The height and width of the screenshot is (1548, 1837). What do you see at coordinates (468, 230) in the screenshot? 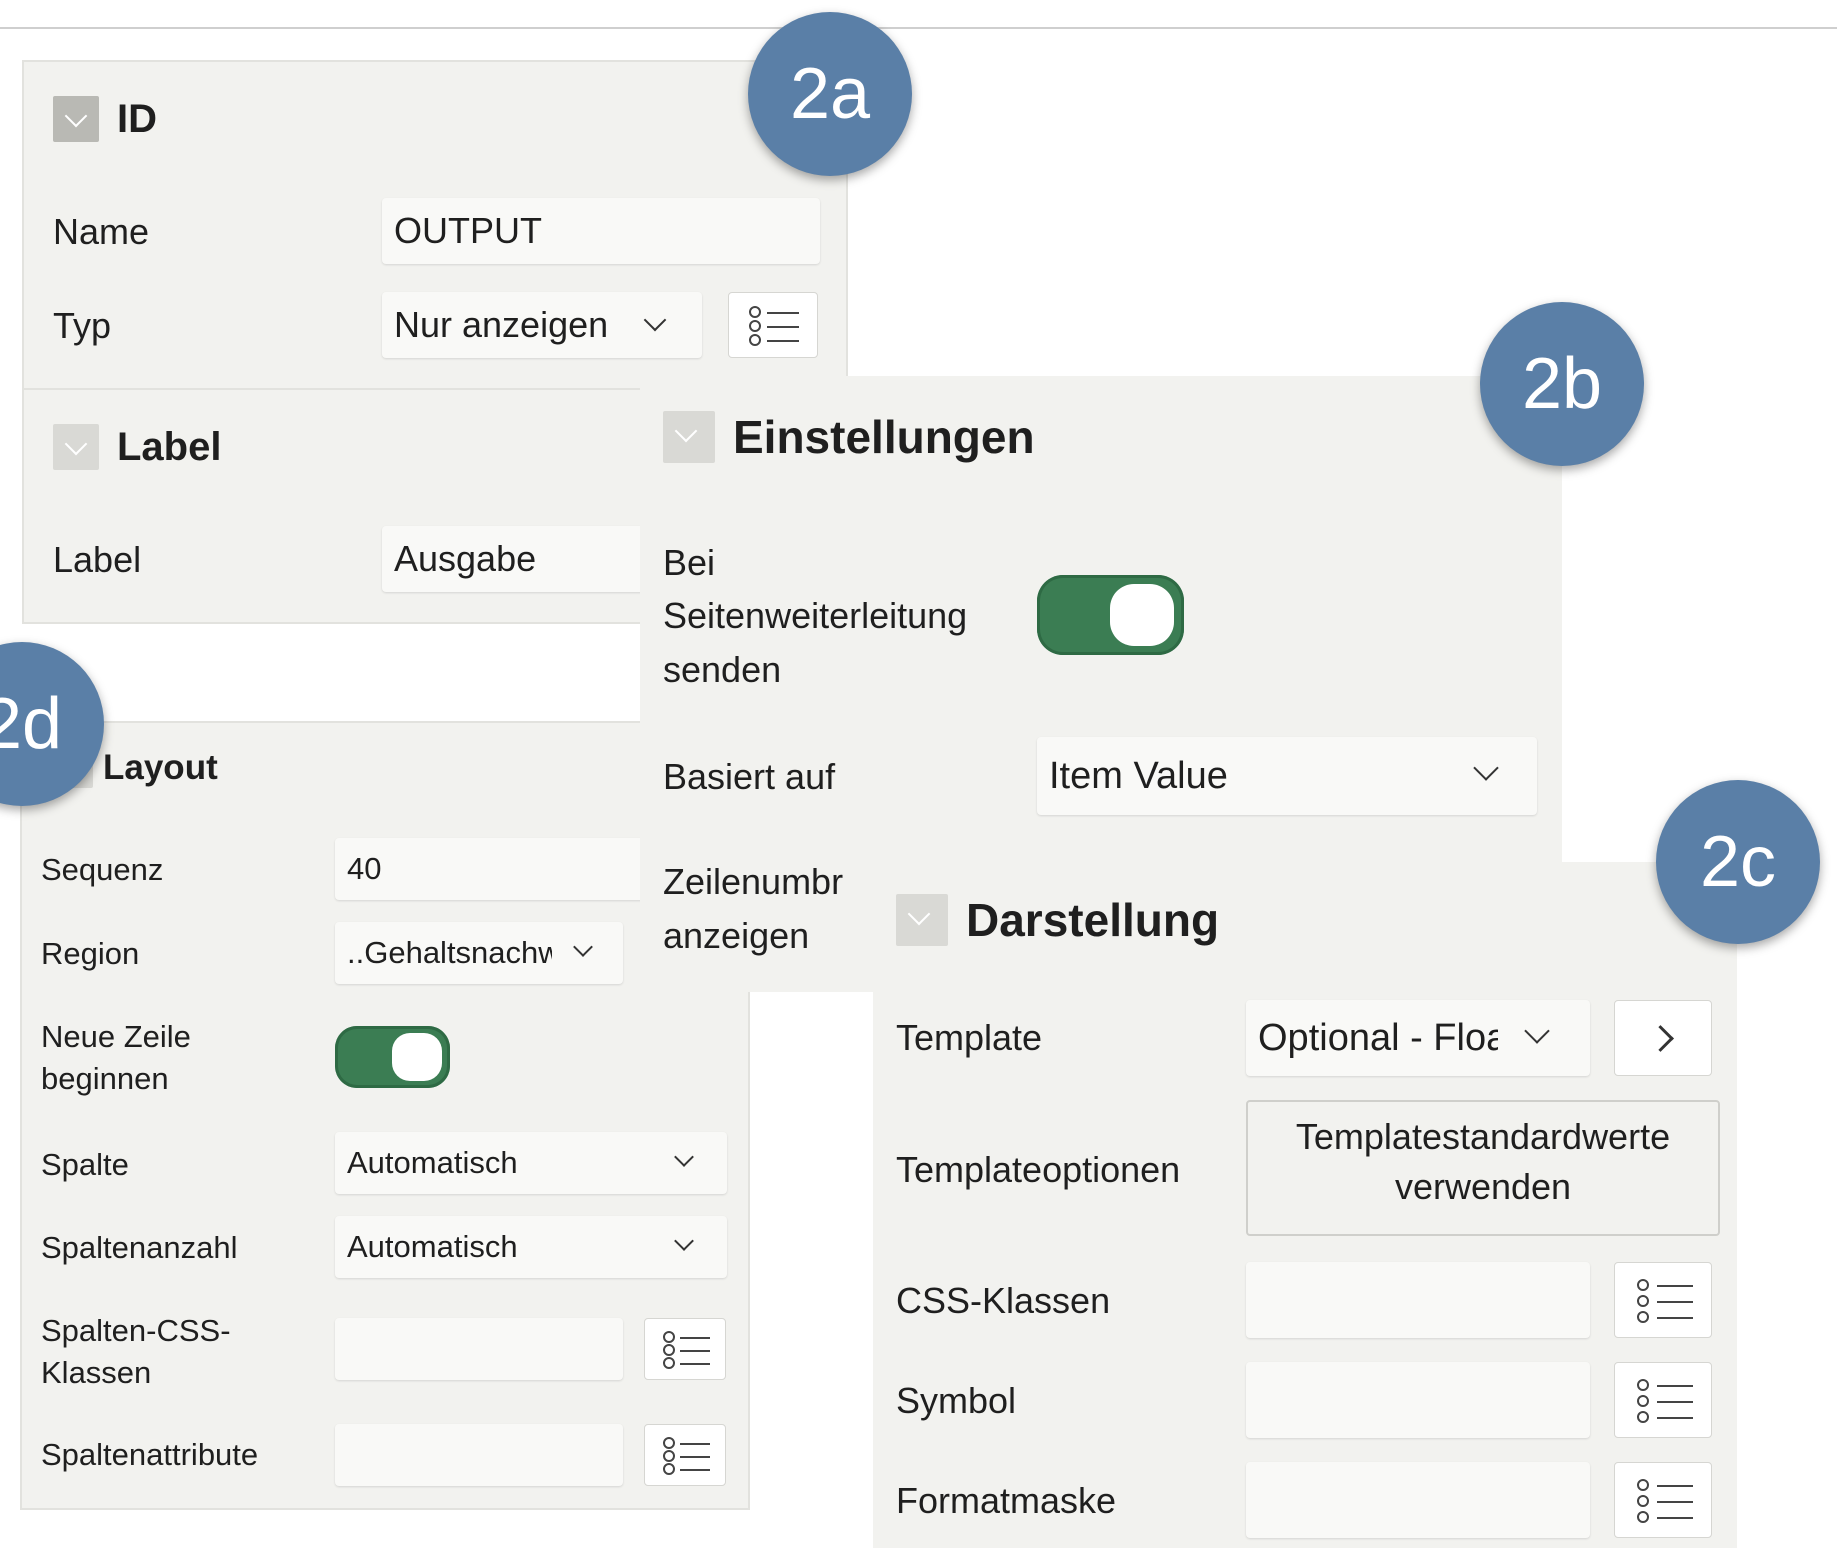
I see `name-input-value: OUTPUT` at bounding box center [468, 230].